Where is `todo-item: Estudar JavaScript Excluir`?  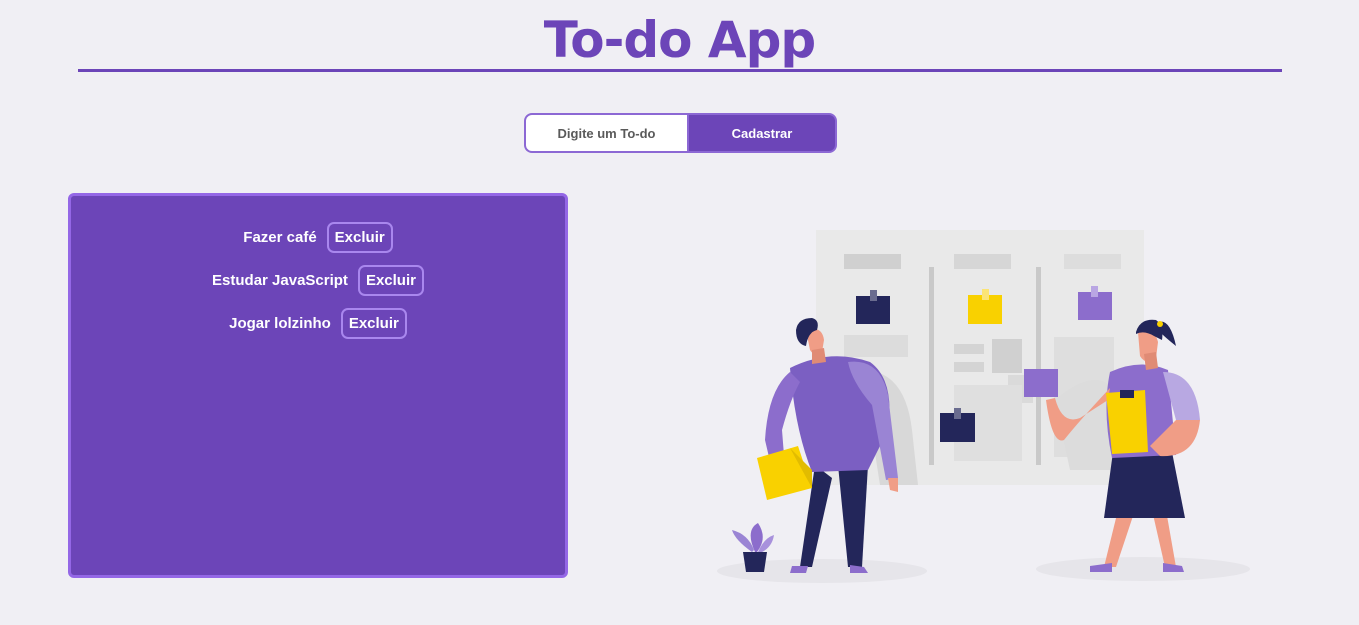
todo-item: Estudar JavaScript Excluir is located at coordinates (318, 280).